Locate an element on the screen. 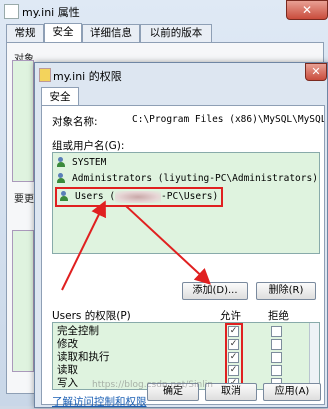  annotation-arrows is located at coordinates (136, 245).